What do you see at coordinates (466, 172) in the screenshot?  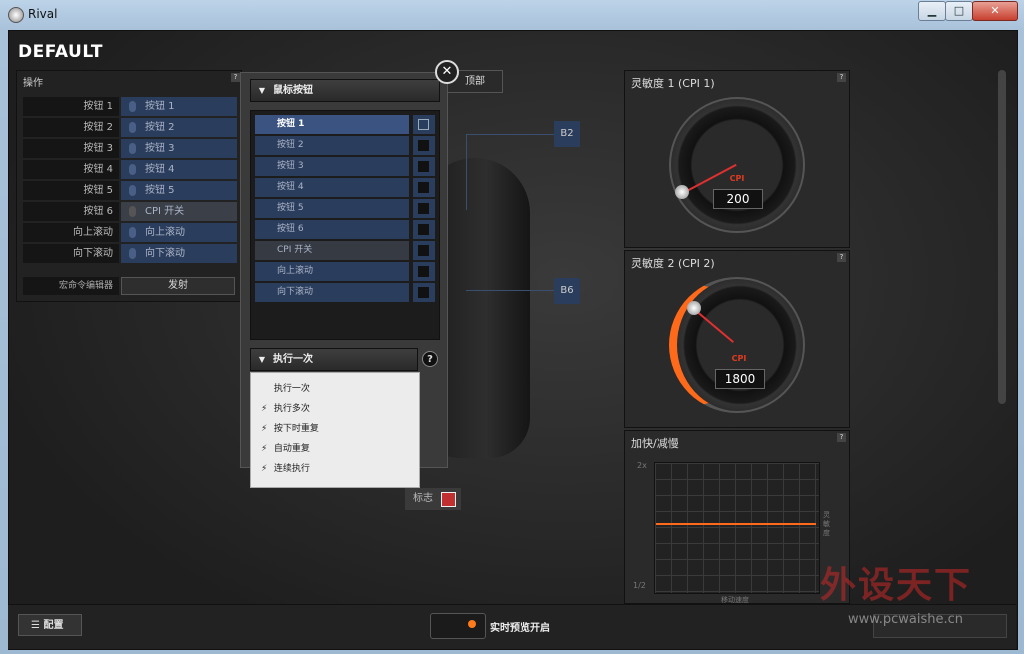 I see `callout-line` at bounding box center [466, 172].